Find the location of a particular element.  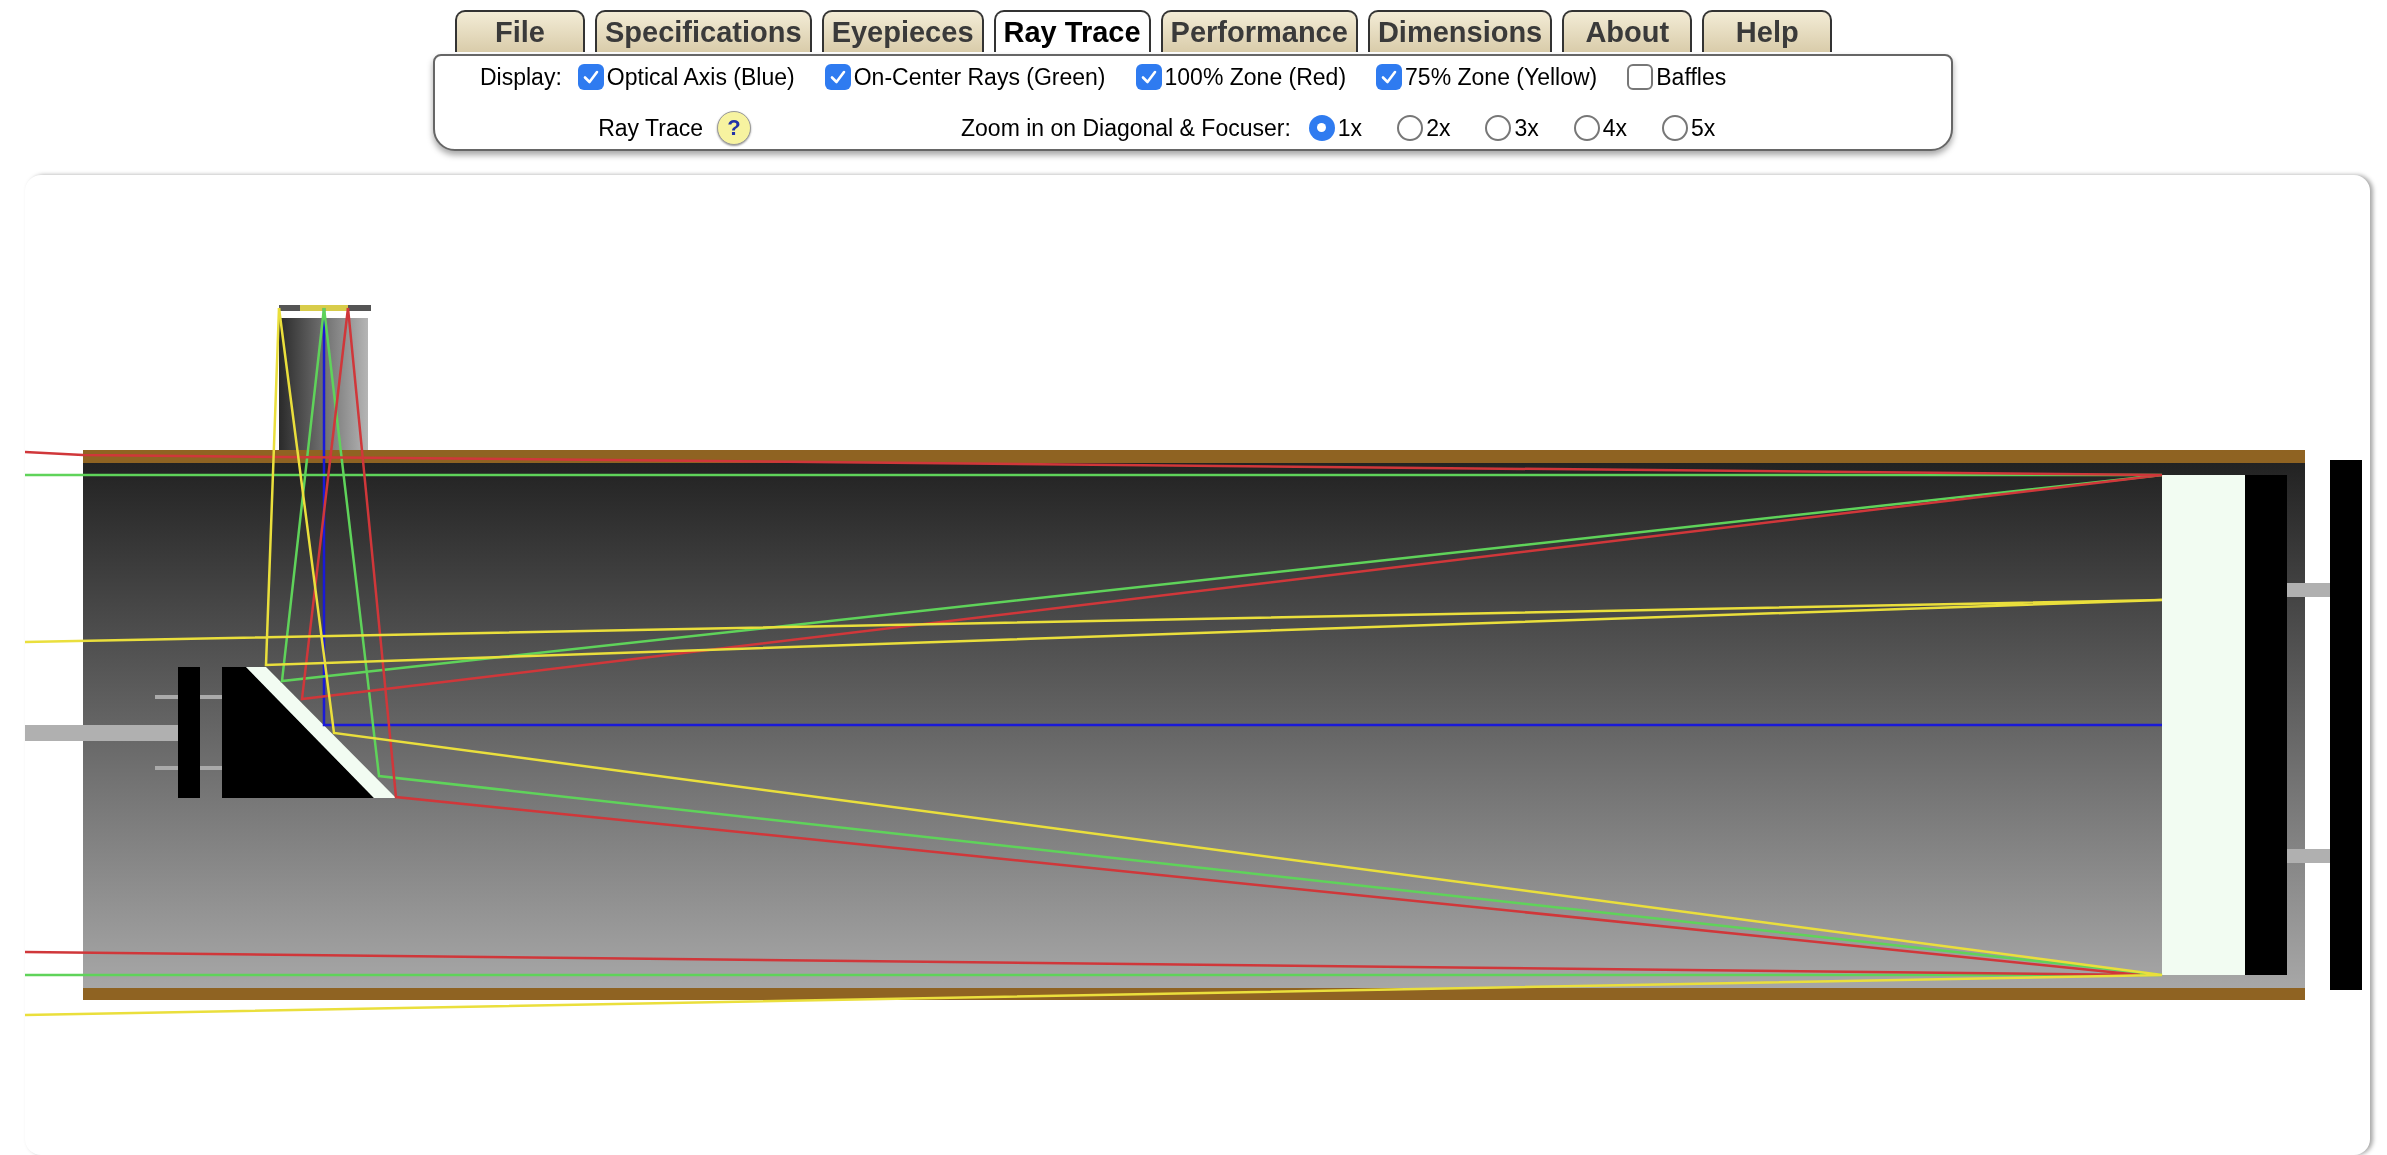

tab: Help is located at coordinates (1767, 31).